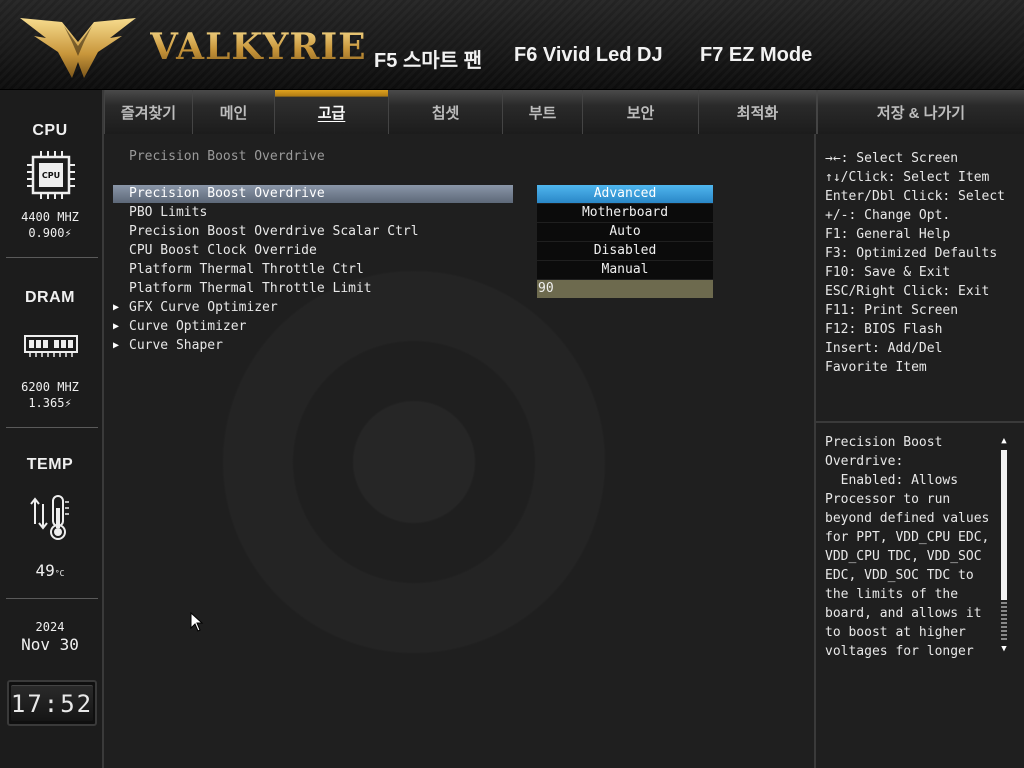 The width and height of the screenshot is (1024, 768). I want to click on submenu-label: GFX Curve Optimizer, so click(203, 307).